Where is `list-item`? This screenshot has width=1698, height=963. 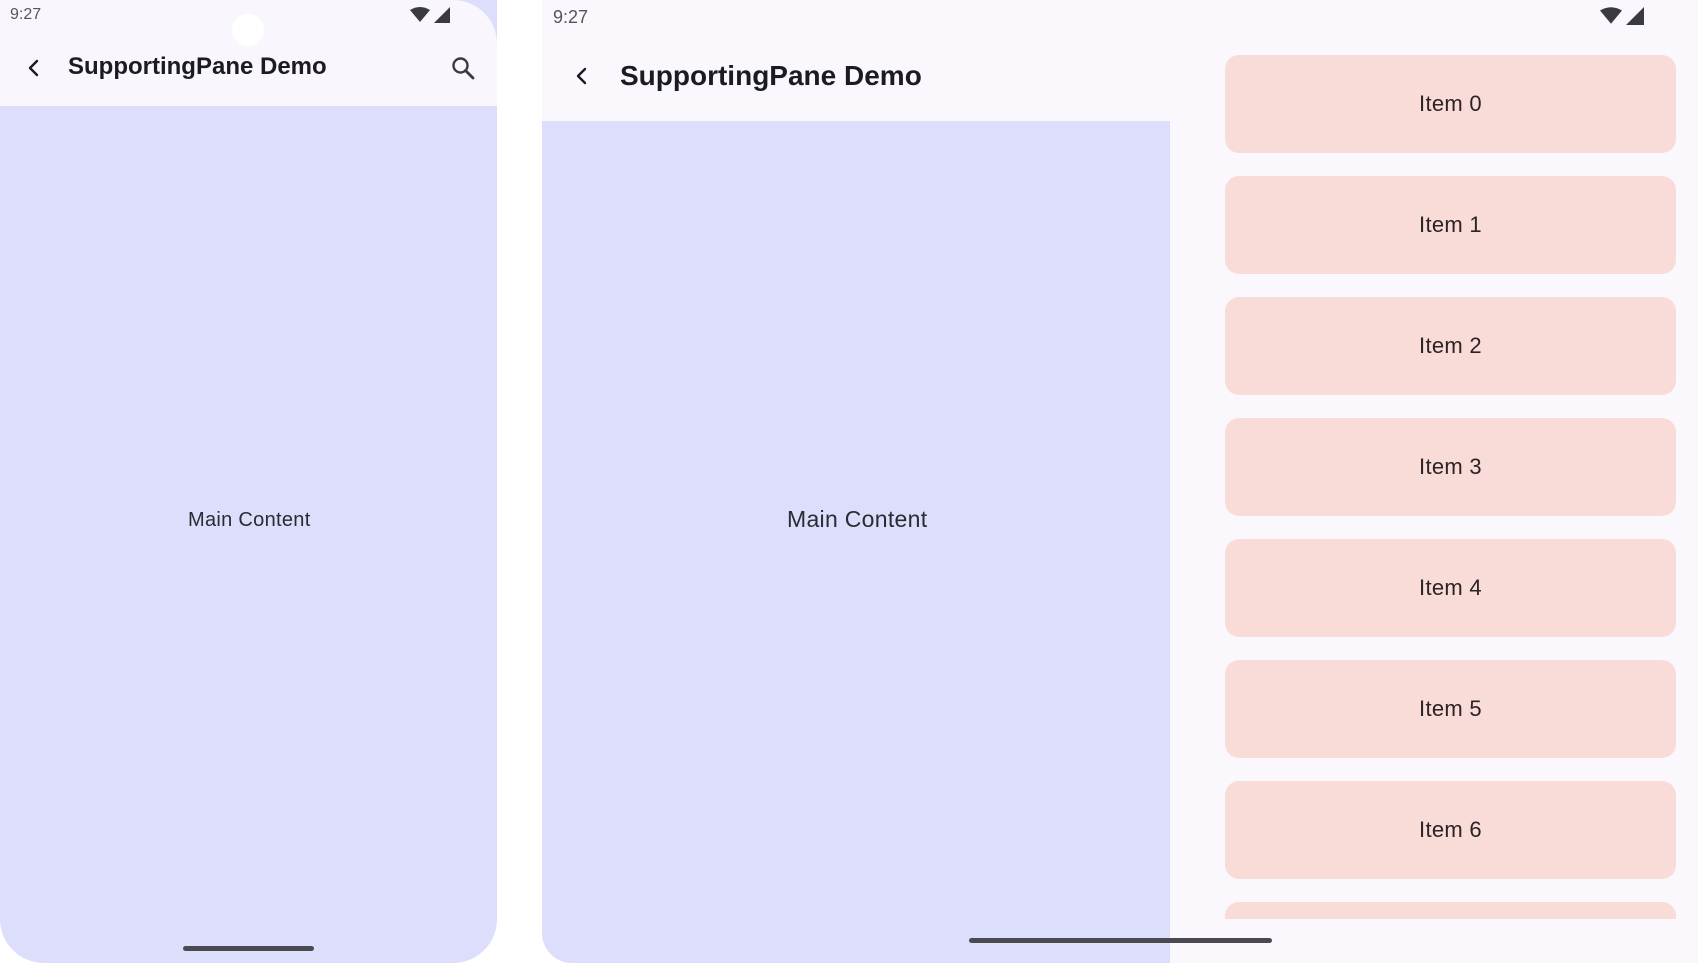
list-item is located at coordinates (1450, 910).